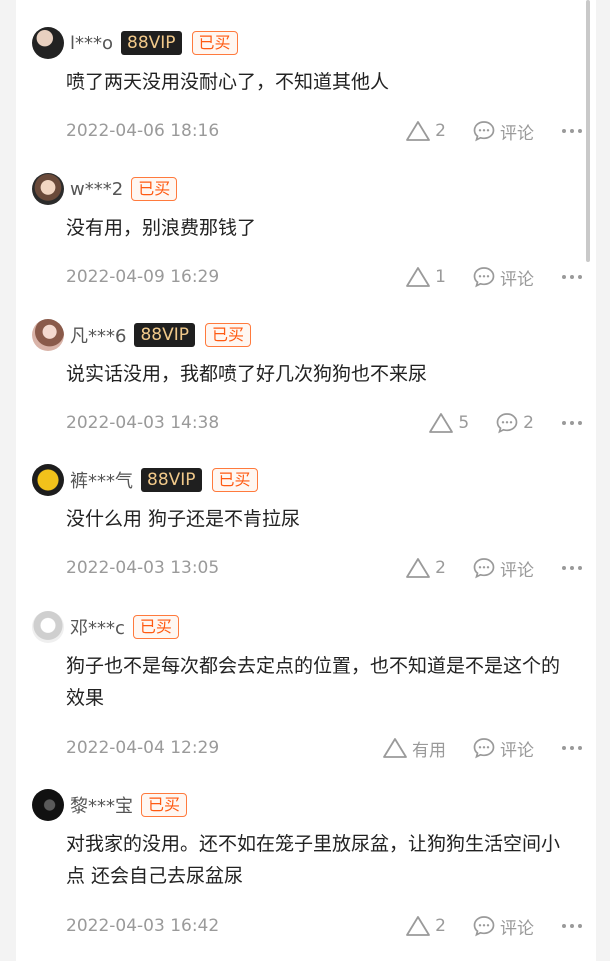 The image size is (610, 961). Describe the element at coordinates (143, 277) in the screenshot. I see `comment-date: 2022-04-09 16:29` at that location.